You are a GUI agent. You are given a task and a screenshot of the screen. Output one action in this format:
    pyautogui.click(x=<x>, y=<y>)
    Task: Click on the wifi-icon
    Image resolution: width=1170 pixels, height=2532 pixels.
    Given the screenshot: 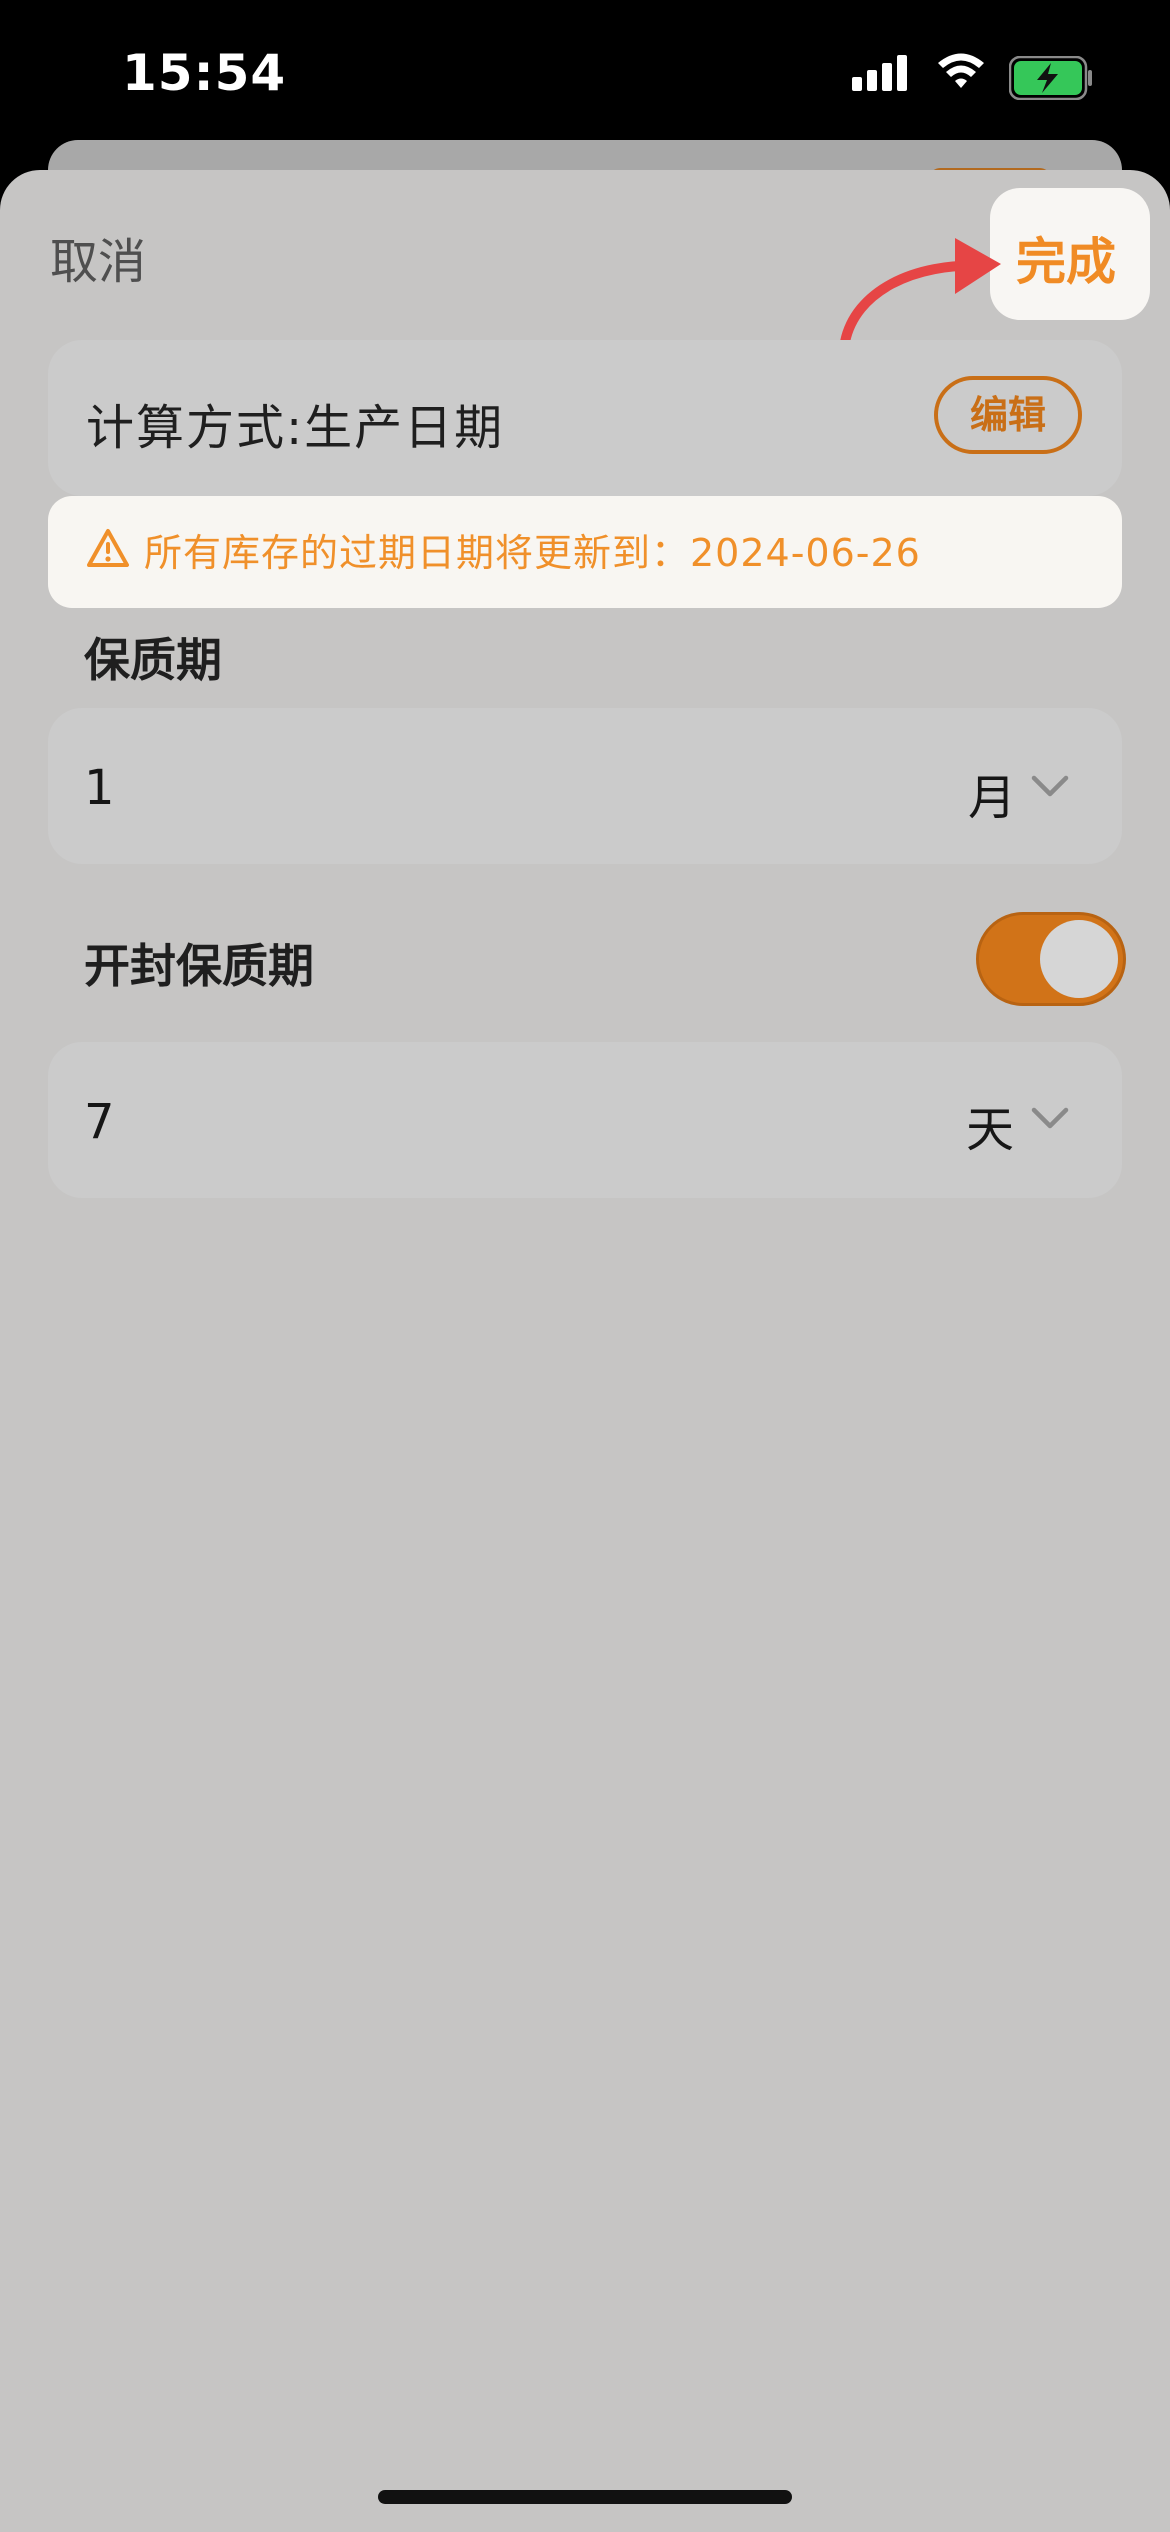 What is the action you would take?
    pyautogui.click(x=961, y=74)
    